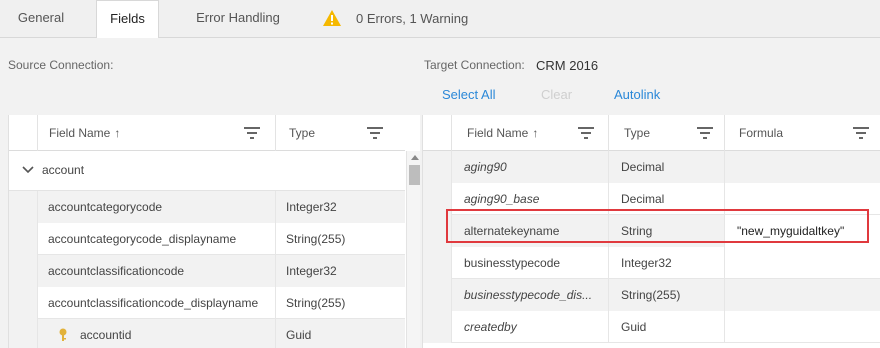  I want to click on key-icon, so click(63, 334).